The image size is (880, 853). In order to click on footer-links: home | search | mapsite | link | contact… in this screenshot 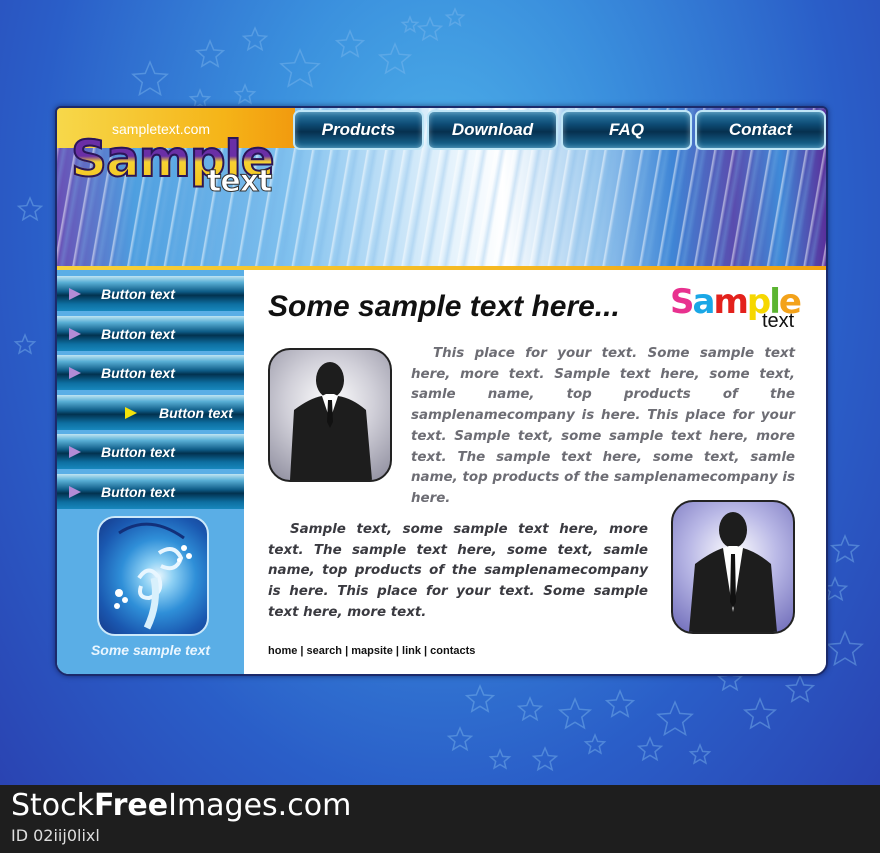, I will do `click(371, 651)`.